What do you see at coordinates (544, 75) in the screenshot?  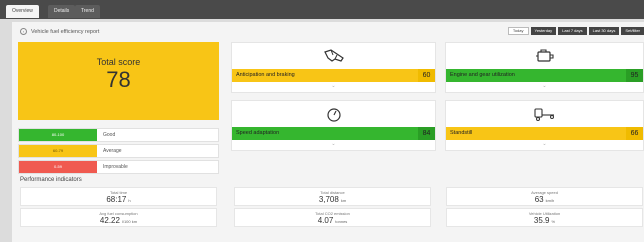 I see `category-bar: Engine and gear utilization 95` at bounding box center [544, 75].